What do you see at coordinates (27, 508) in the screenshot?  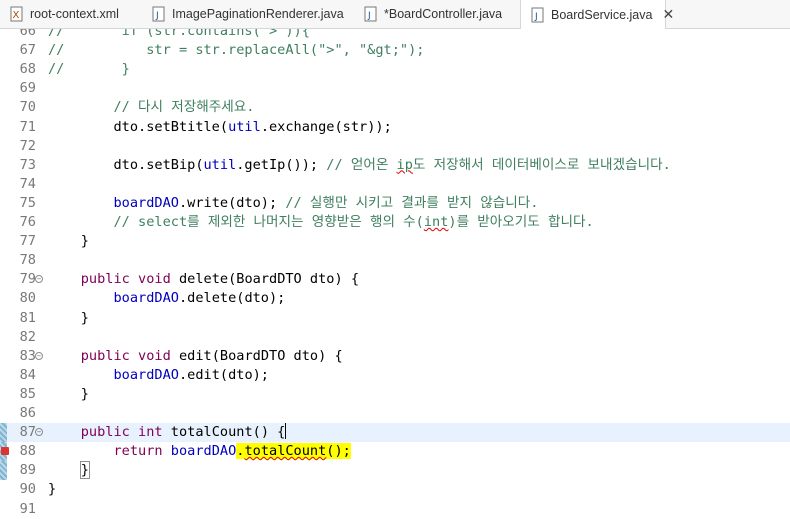 I see `line-number: 91` at bounding box center [27, 508].